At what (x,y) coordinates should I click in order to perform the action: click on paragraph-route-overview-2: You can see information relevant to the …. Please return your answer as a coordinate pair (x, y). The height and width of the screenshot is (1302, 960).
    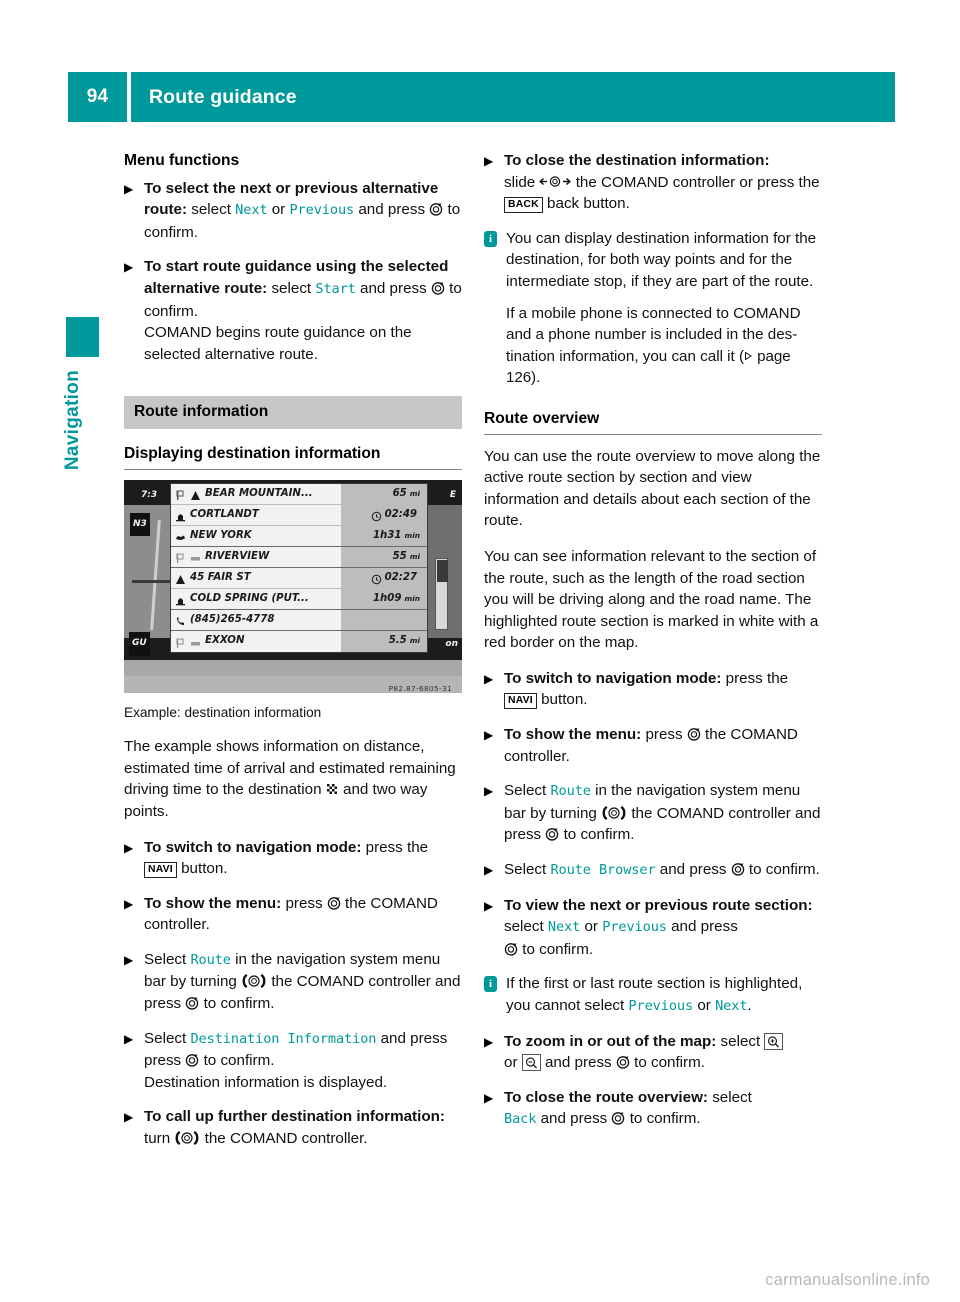
    Looking at the image, I should click on (651, 599).